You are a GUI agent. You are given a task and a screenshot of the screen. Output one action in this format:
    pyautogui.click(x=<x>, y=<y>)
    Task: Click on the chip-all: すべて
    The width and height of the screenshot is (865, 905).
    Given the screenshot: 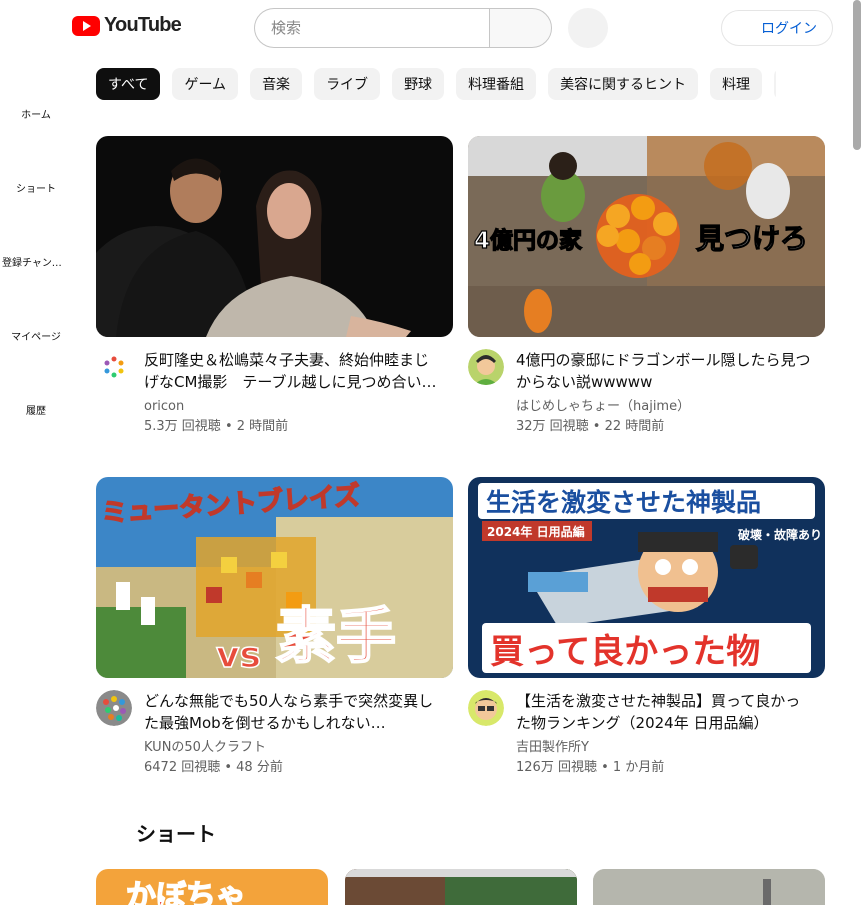 What is the action you would take?
    pyautogui.click(x=128, y=84)
    